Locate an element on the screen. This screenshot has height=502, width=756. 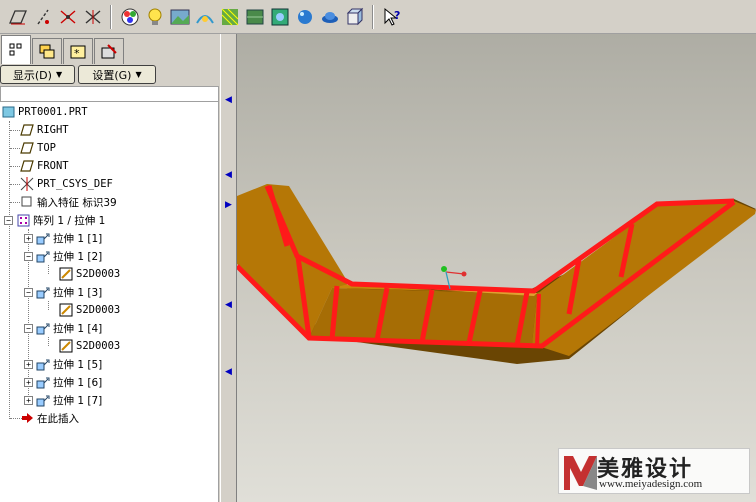
chevron-down-icon: ▼ is located at coordinates (59, 74).